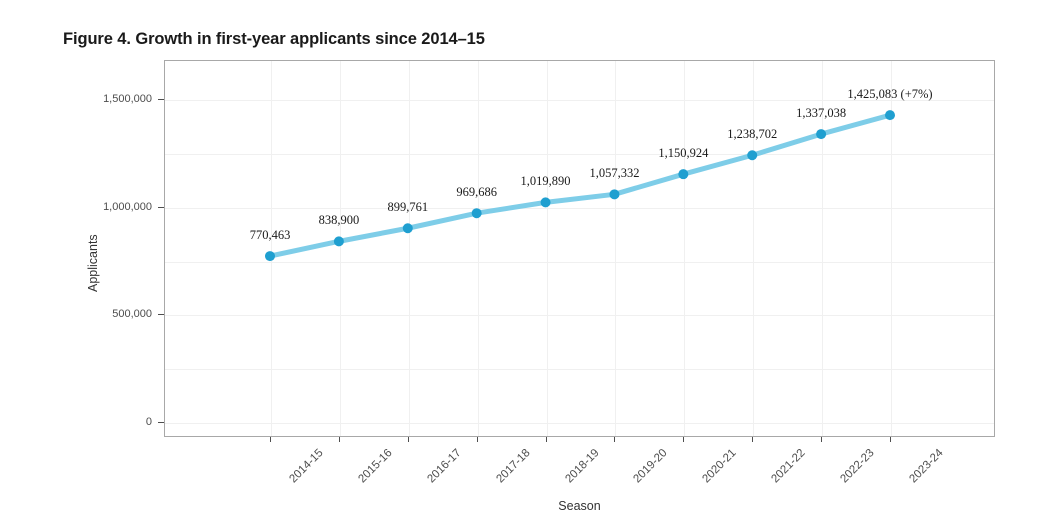 The height and width of the screenshot is (531, 1050). Describe the element at coordinates (720, 466) in the screenshot. I see `x-axis-tick-label: 2020-21` at that location.